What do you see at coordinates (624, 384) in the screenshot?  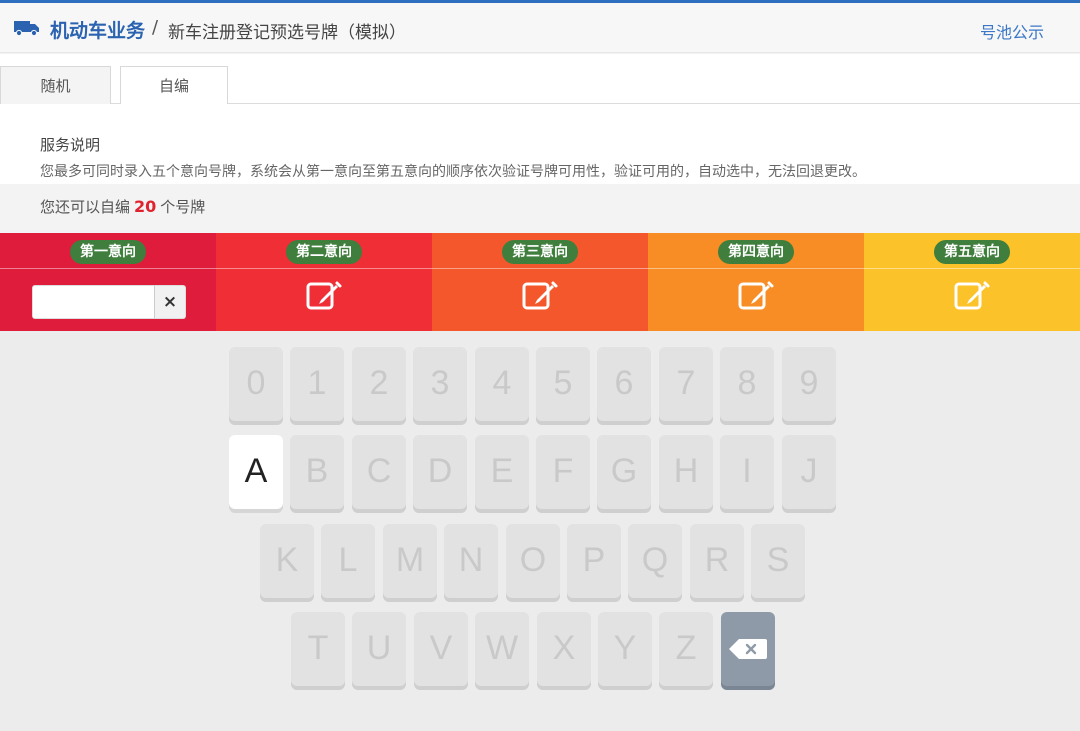 I see `key-6: 6` at bounding box center [624, 384].